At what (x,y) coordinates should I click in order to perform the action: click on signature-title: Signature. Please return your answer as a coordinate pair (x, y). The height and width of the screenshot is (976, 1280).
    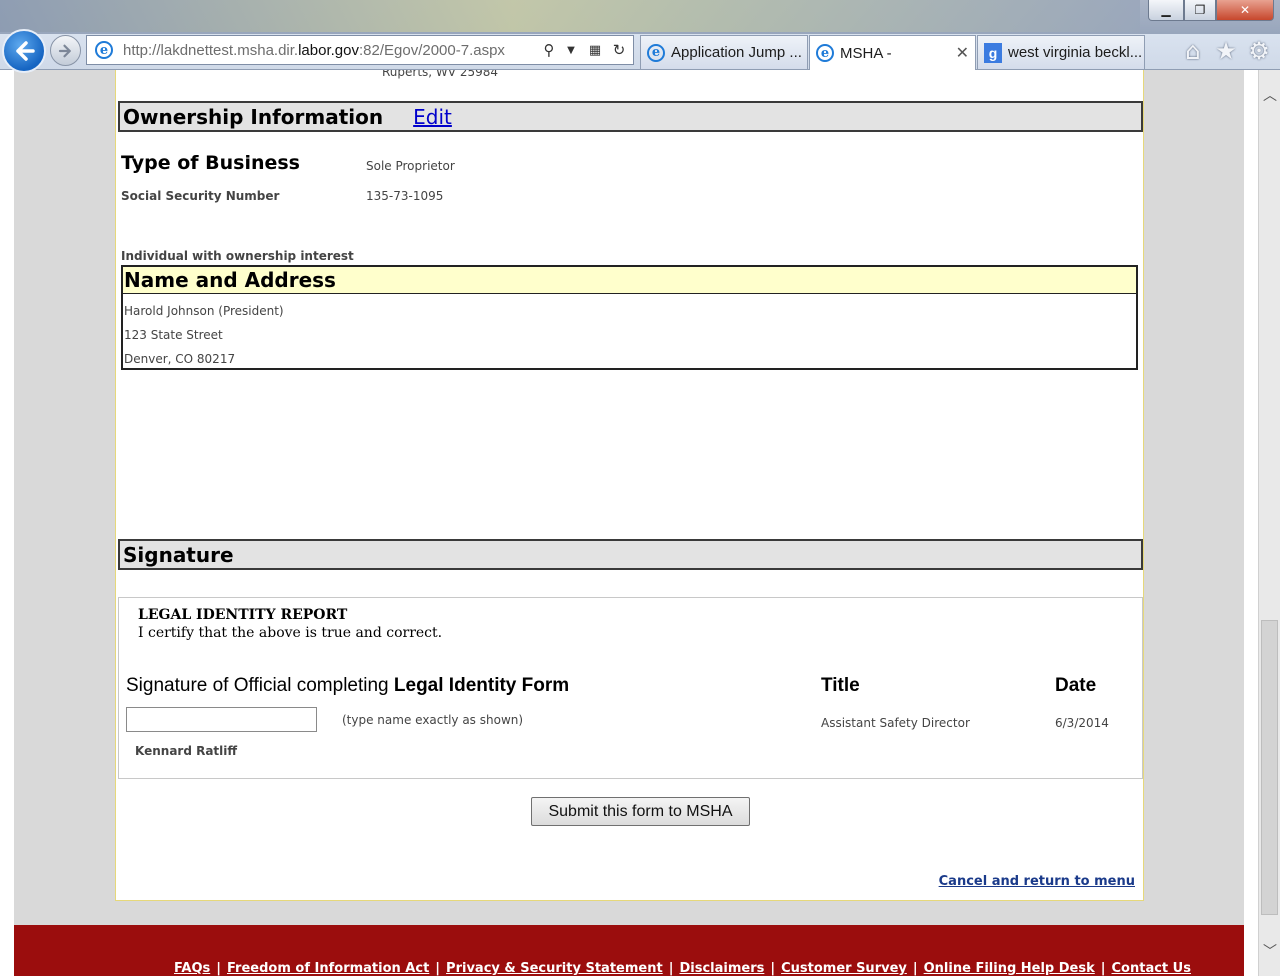
    Looking at the image, I should click on (178, 554).